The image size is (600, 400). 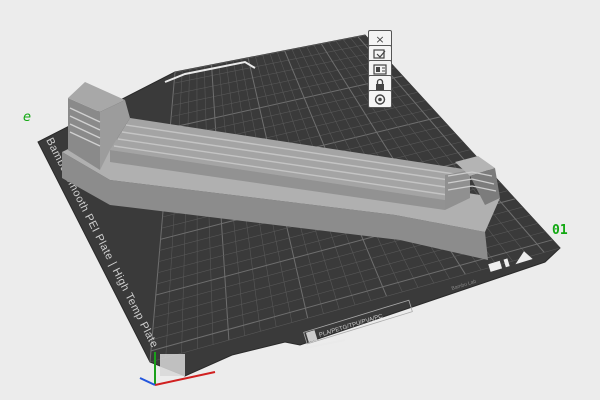 I want to click on plate-corner-mark: e, so click(x=27, y=117).